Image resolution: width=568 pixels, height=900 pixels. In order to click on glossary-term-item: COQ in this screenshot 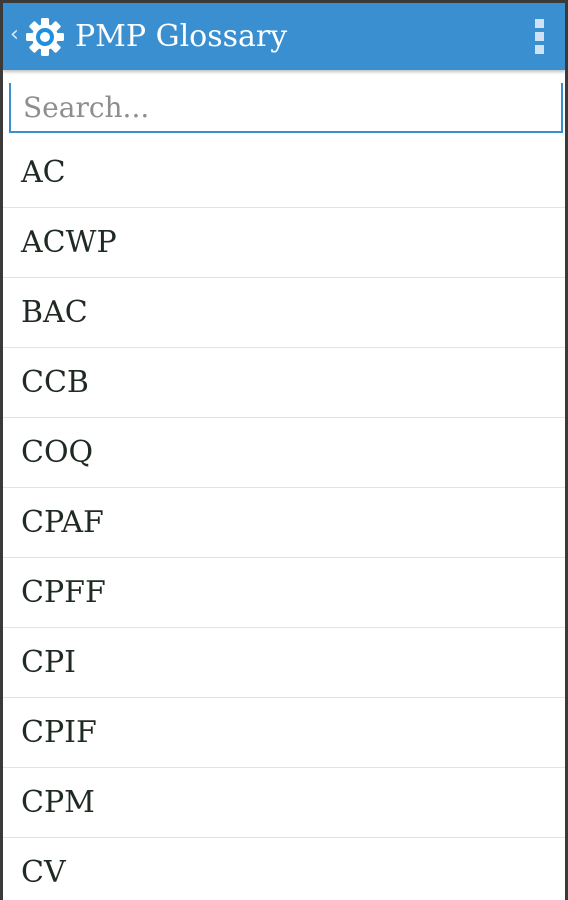, I will do `click(284, 453)`.